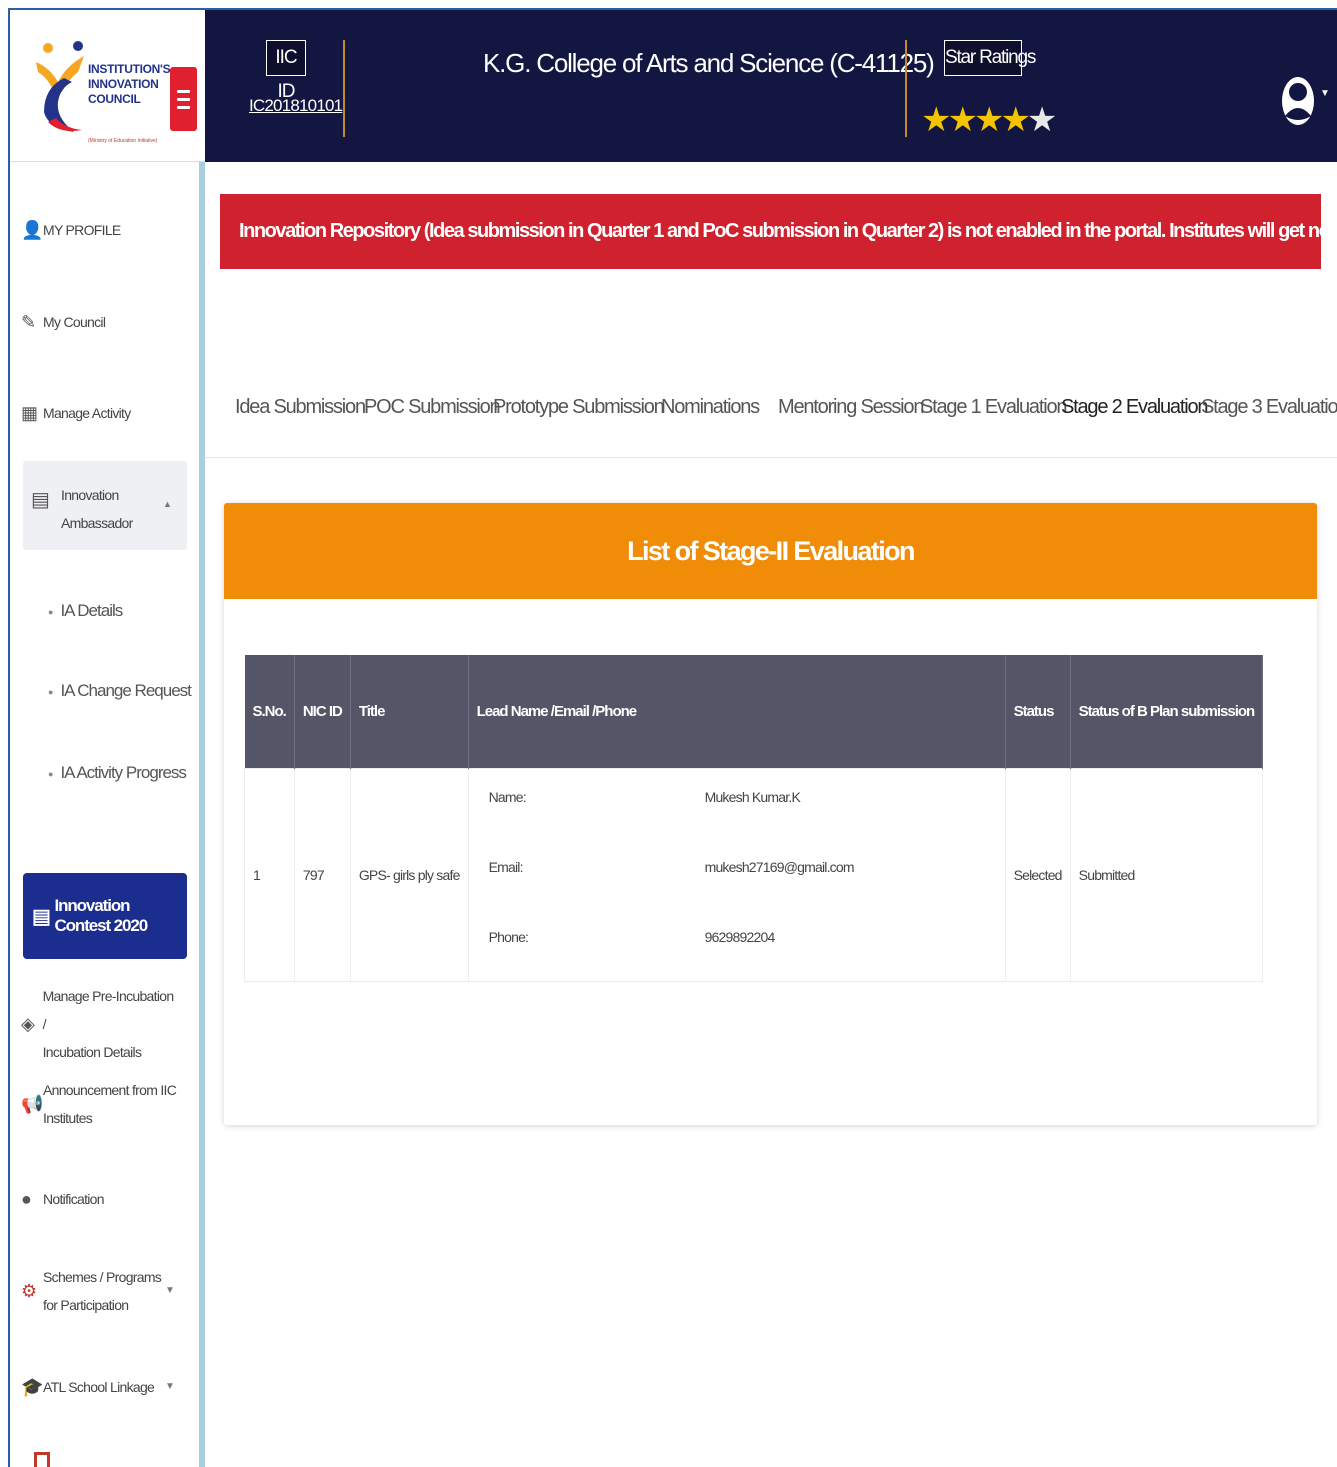 The height and width of the screenshot is (1467, 1337). What do you see at coordinates (123, 772) in the screenshot?
I see `subitem-label: IA Activity Progress` at bounding box center [123, 772].